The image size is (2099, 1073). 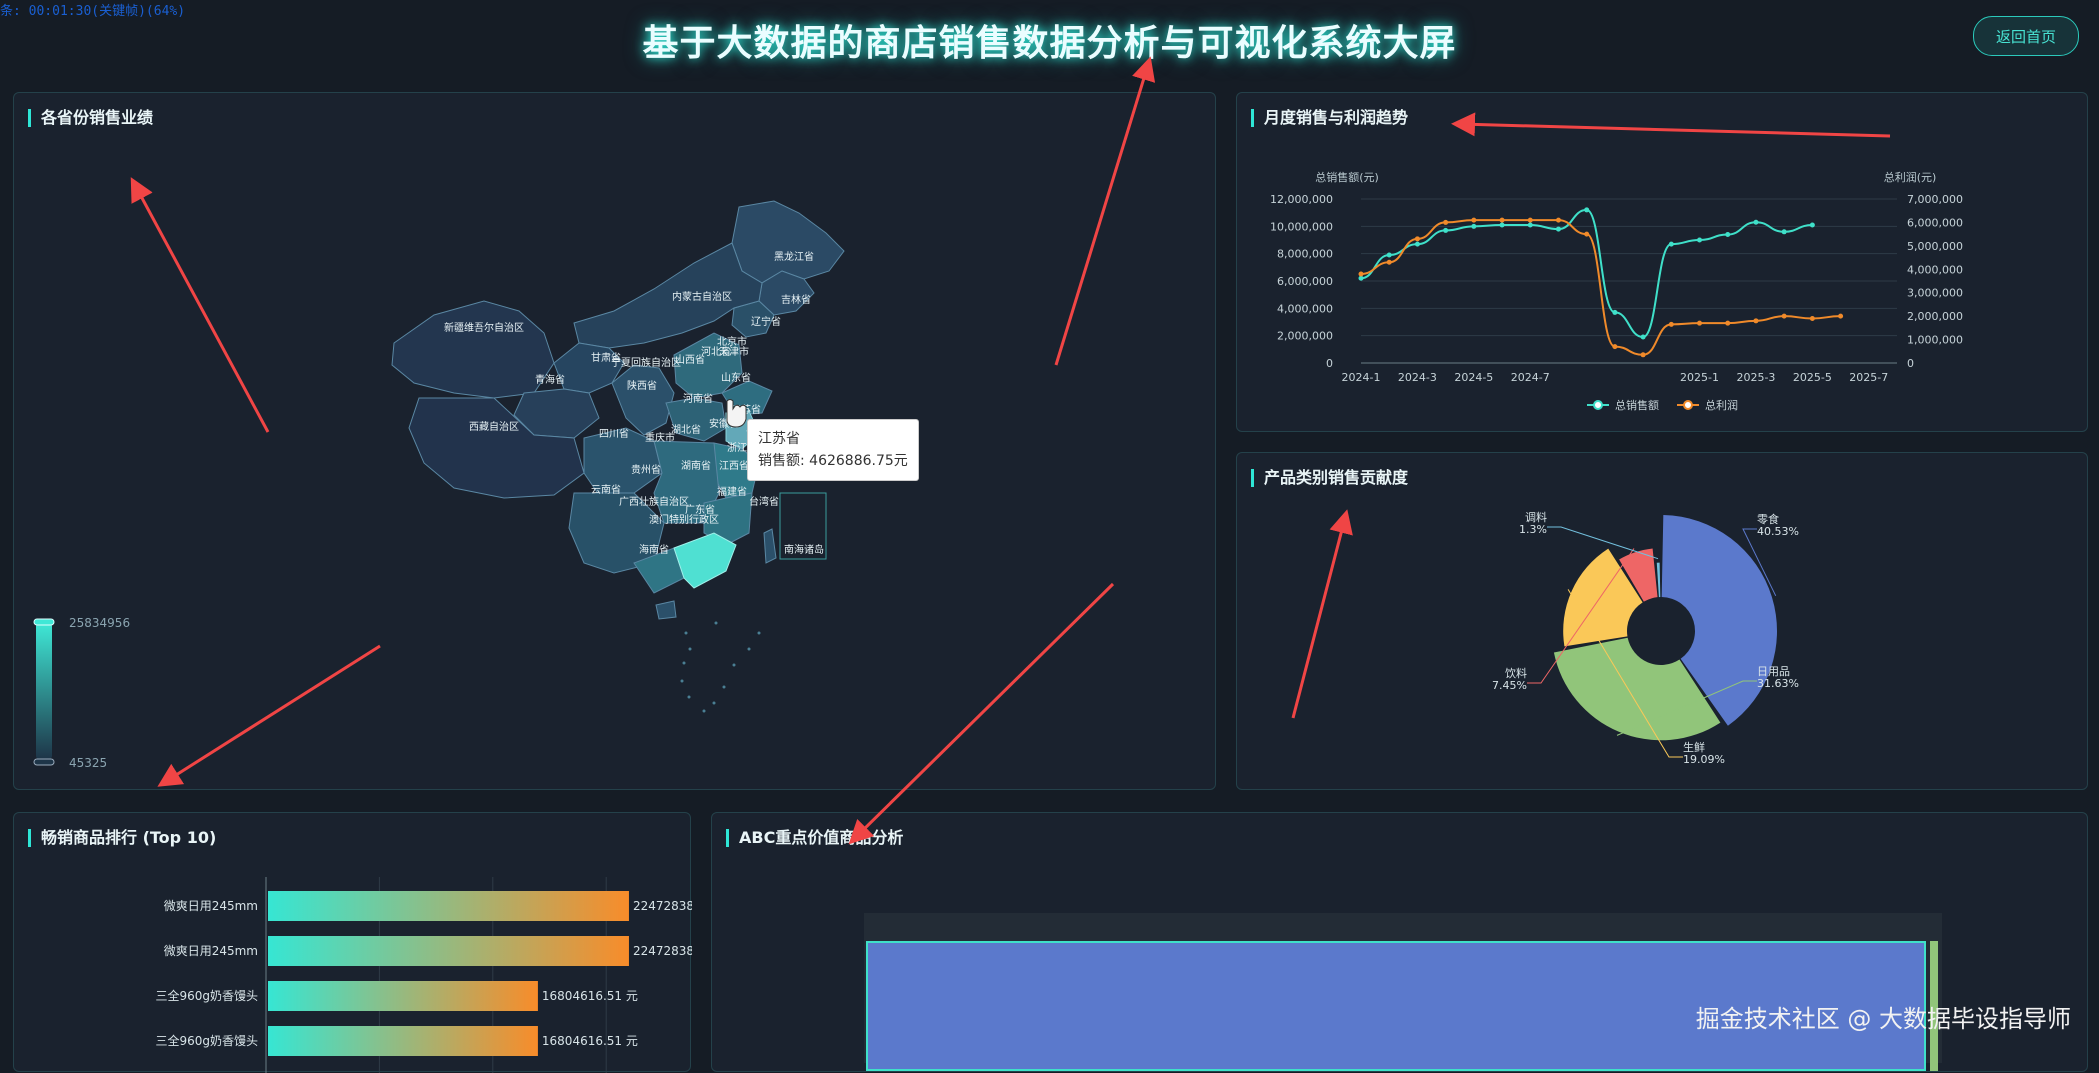 I want to click on map-region-ningxia-shaanxi, so click(x=643, y=400).